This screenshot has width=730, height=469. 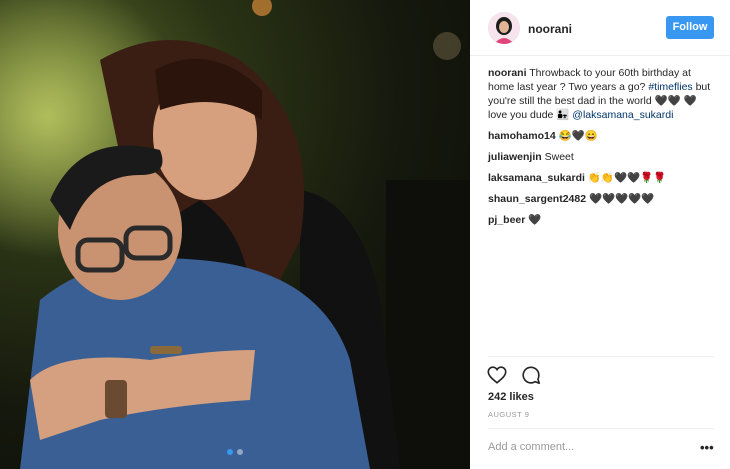 I want to click on comment-username: juliawenjin, so click(x=515, y=157).